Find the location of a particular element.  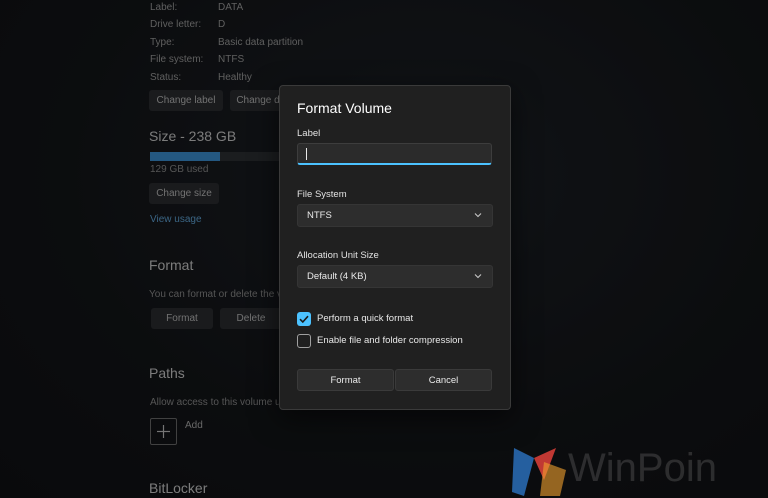

file-system-selected: NTFS is located at coordinates (319, 215).